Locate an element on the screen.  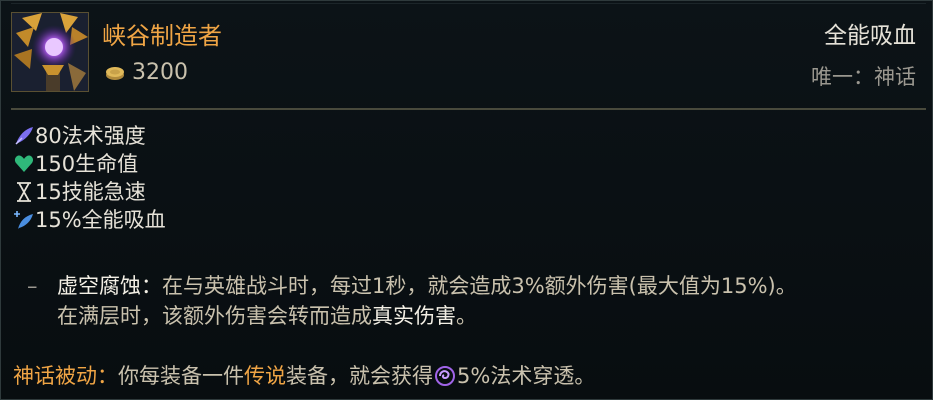
passive-line-1: – 虚空腐蚀：在与英雄战斗时，每过1秒，就会造成3%额外伤害(最大值为15%)。 is located at coordinates (472, 286).